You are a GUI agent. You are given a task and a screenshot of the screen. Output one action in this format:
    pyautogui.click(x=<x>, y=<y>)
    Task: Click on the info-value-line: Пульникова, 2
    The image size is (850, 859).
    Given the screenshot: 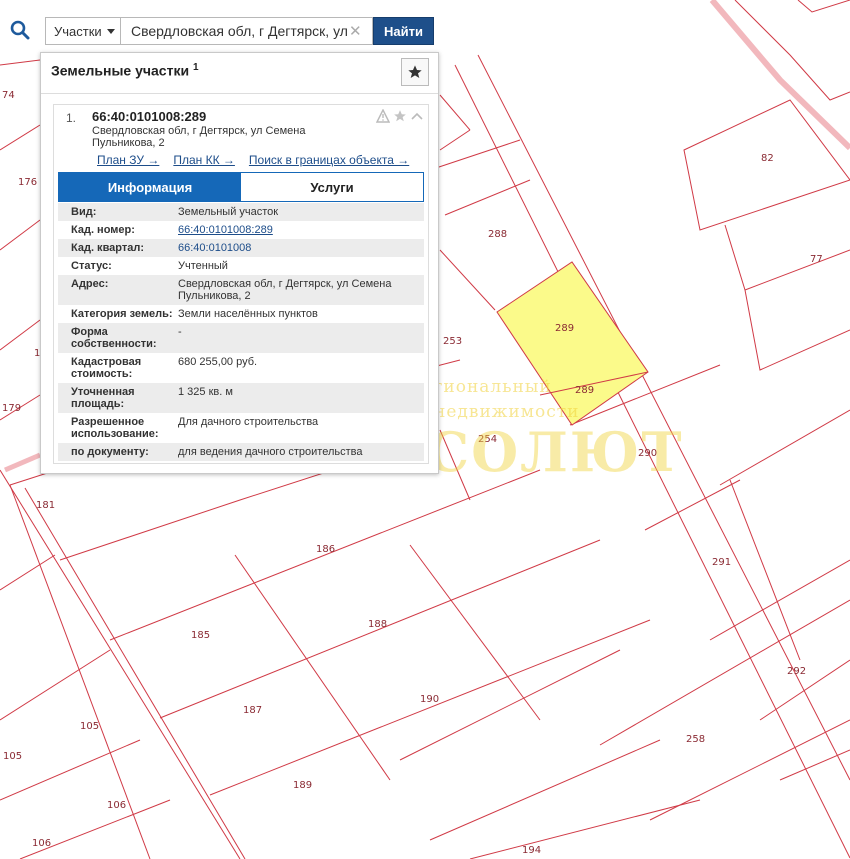 What is the action you would take?
    pyautogui.click(x=214, y=296)
    